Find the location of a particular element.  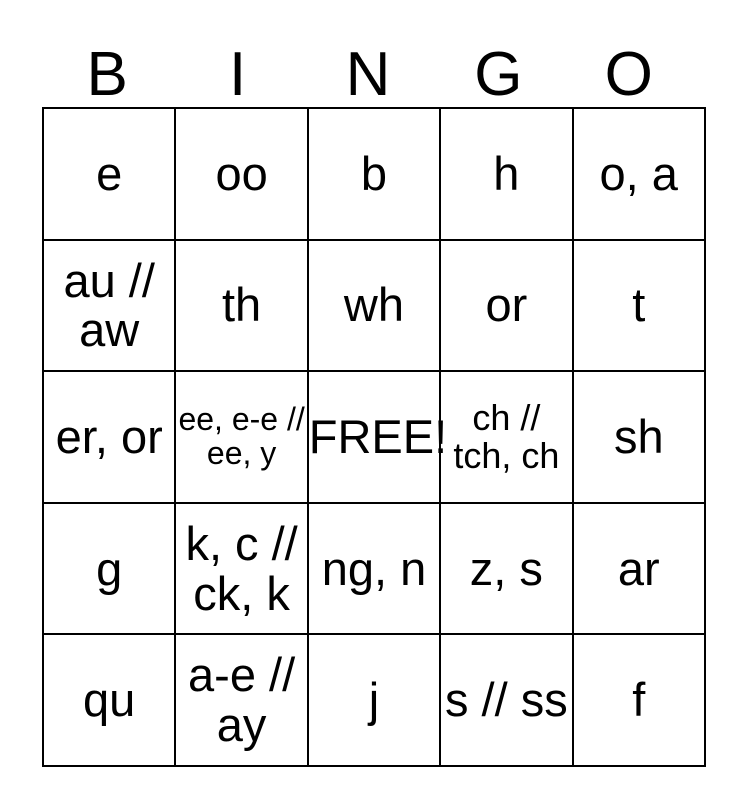

bingo-cell-label: o, a is located at coordinates (638, 173).